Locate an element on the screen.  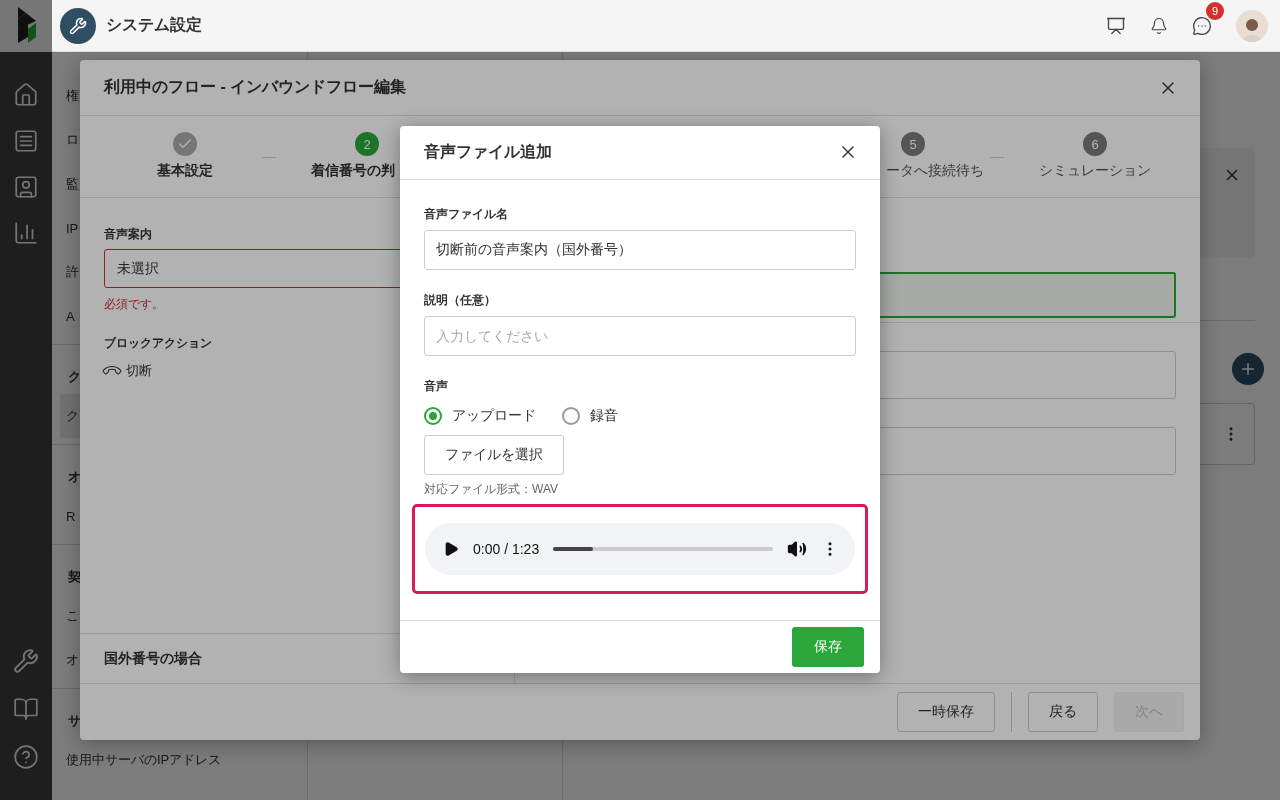
chat-icon is located at coordinates (1202, 25).